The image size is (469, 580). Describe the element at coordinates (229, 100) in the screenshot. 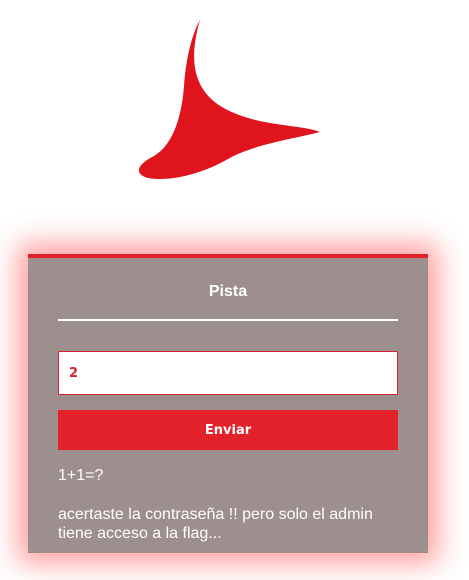

I see `logo-icon` at that location.